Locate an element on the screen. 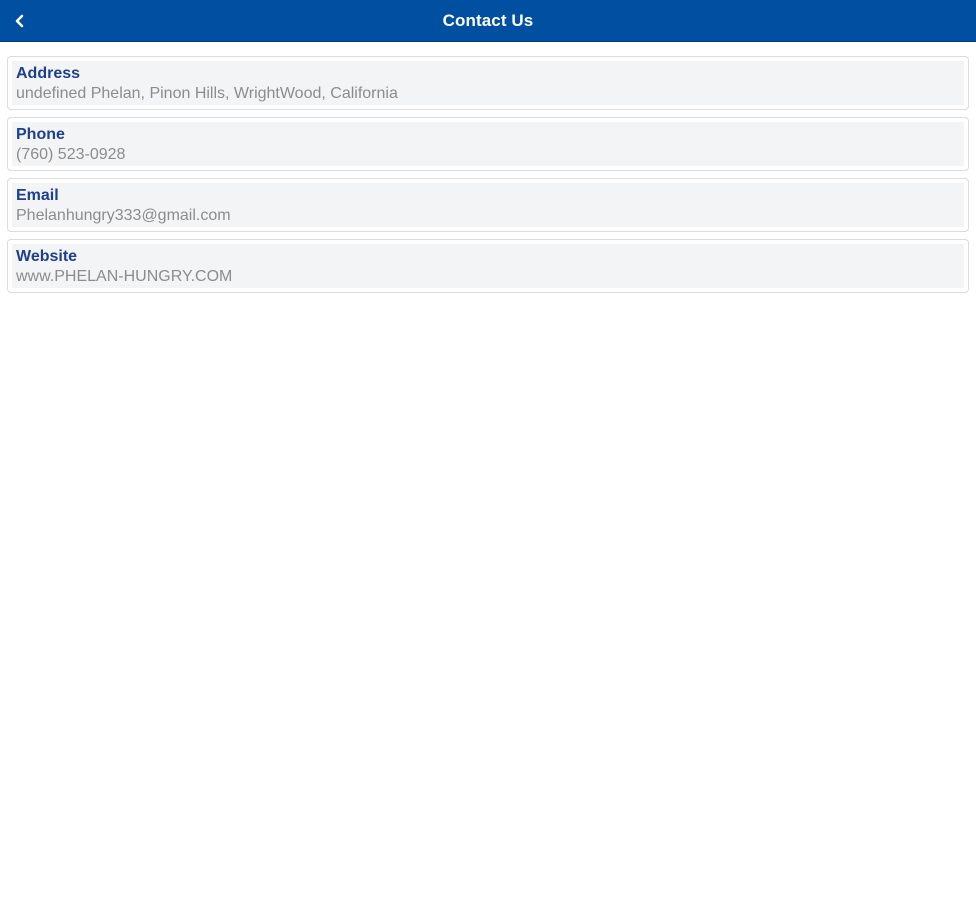 The width and height of the screenshot is (976, 900). email-value: Phelanhungry333@gmail.com is located at coordinates (123, 215).